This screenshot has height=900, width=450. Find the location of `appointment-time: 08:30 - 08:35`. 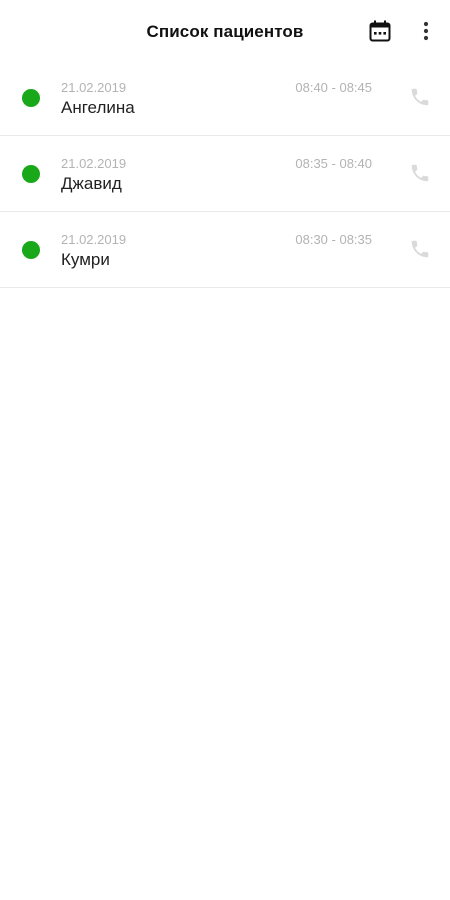

appointment-time: 08:30 - 08:35 is located at coordinates (333, 239).